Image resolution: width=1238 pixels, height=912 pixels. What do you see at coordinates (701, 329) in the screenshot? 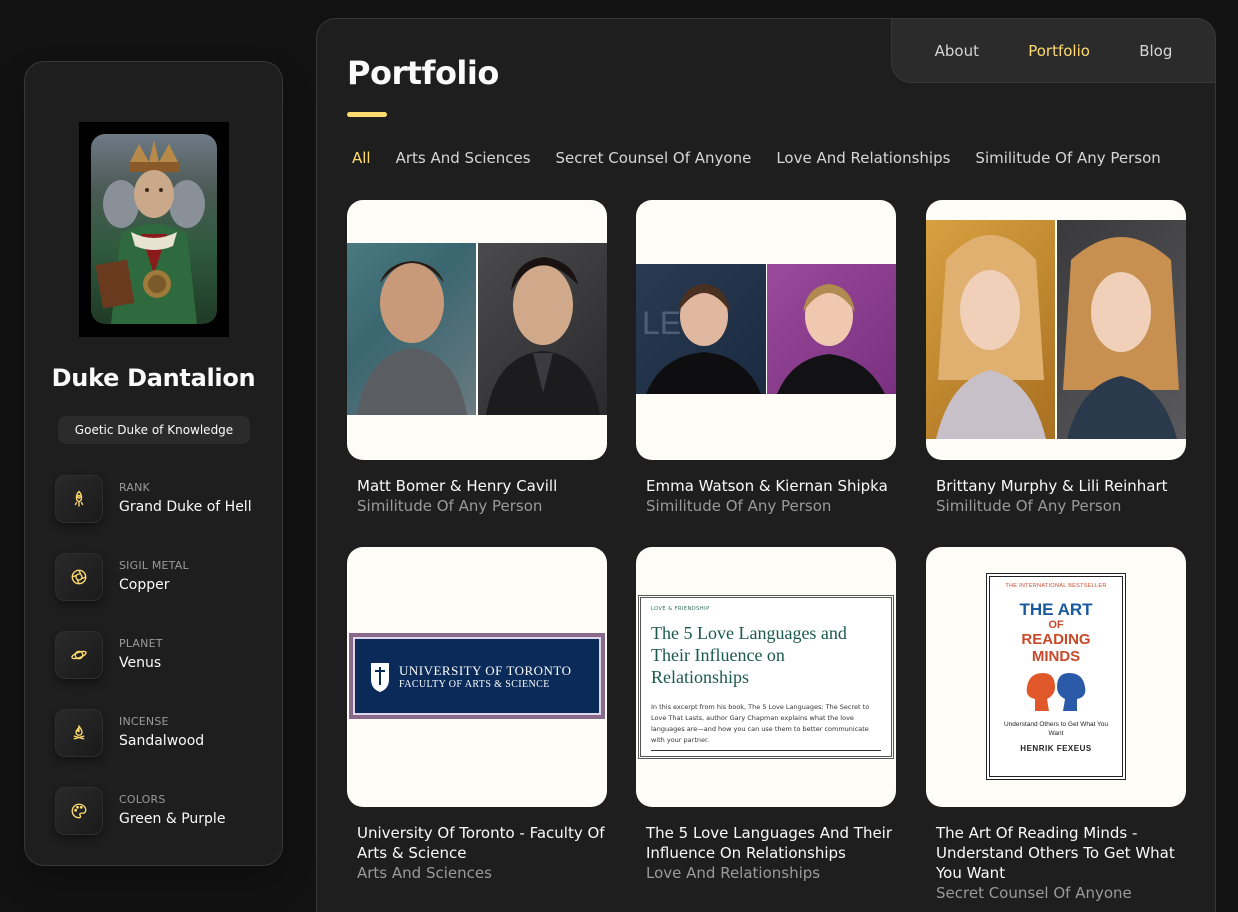
I see `portrait-photo: LE` at bounding box center [701, 329].